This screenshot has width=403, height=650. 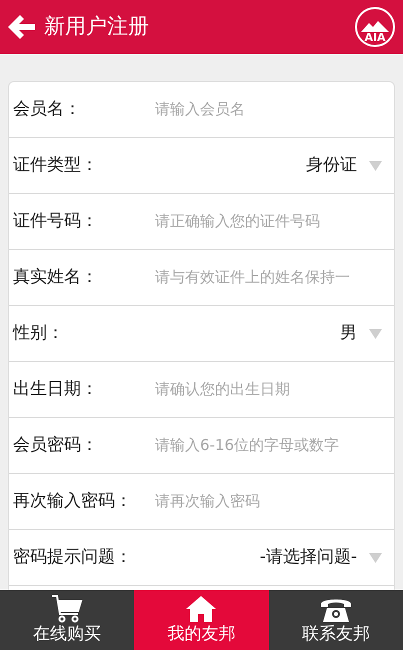 What do you see at coordinates (96, 26) in the screenshot?
I see `page-title: 新用户注册` at bounding box center [96, 26].